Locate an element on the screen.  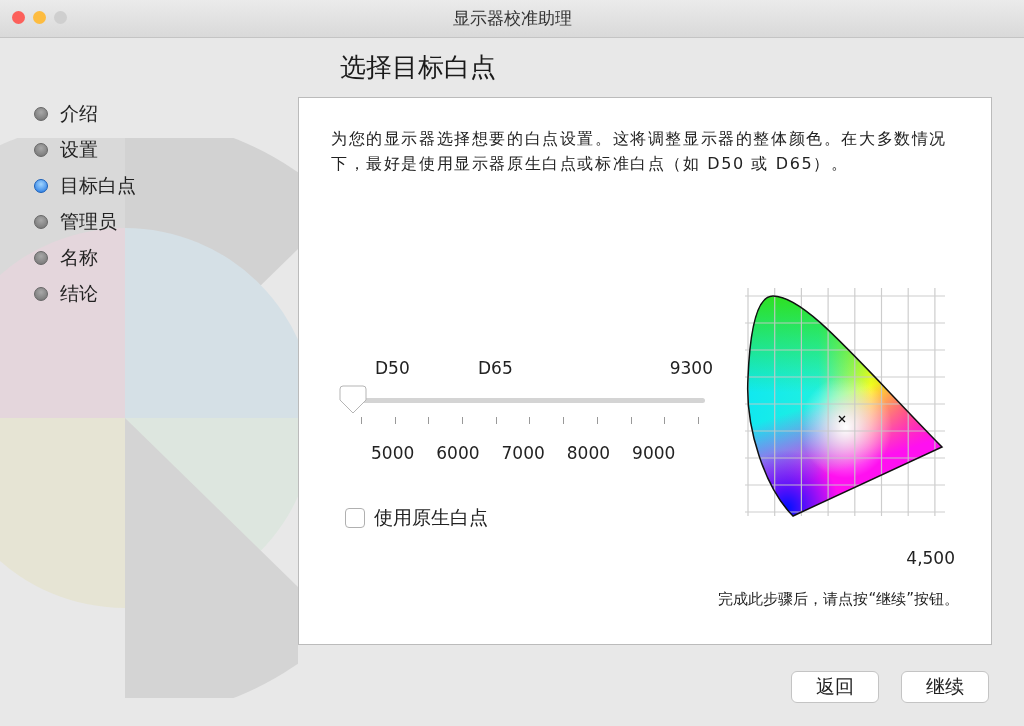
minimize-button is located at coordinates (39, 17).